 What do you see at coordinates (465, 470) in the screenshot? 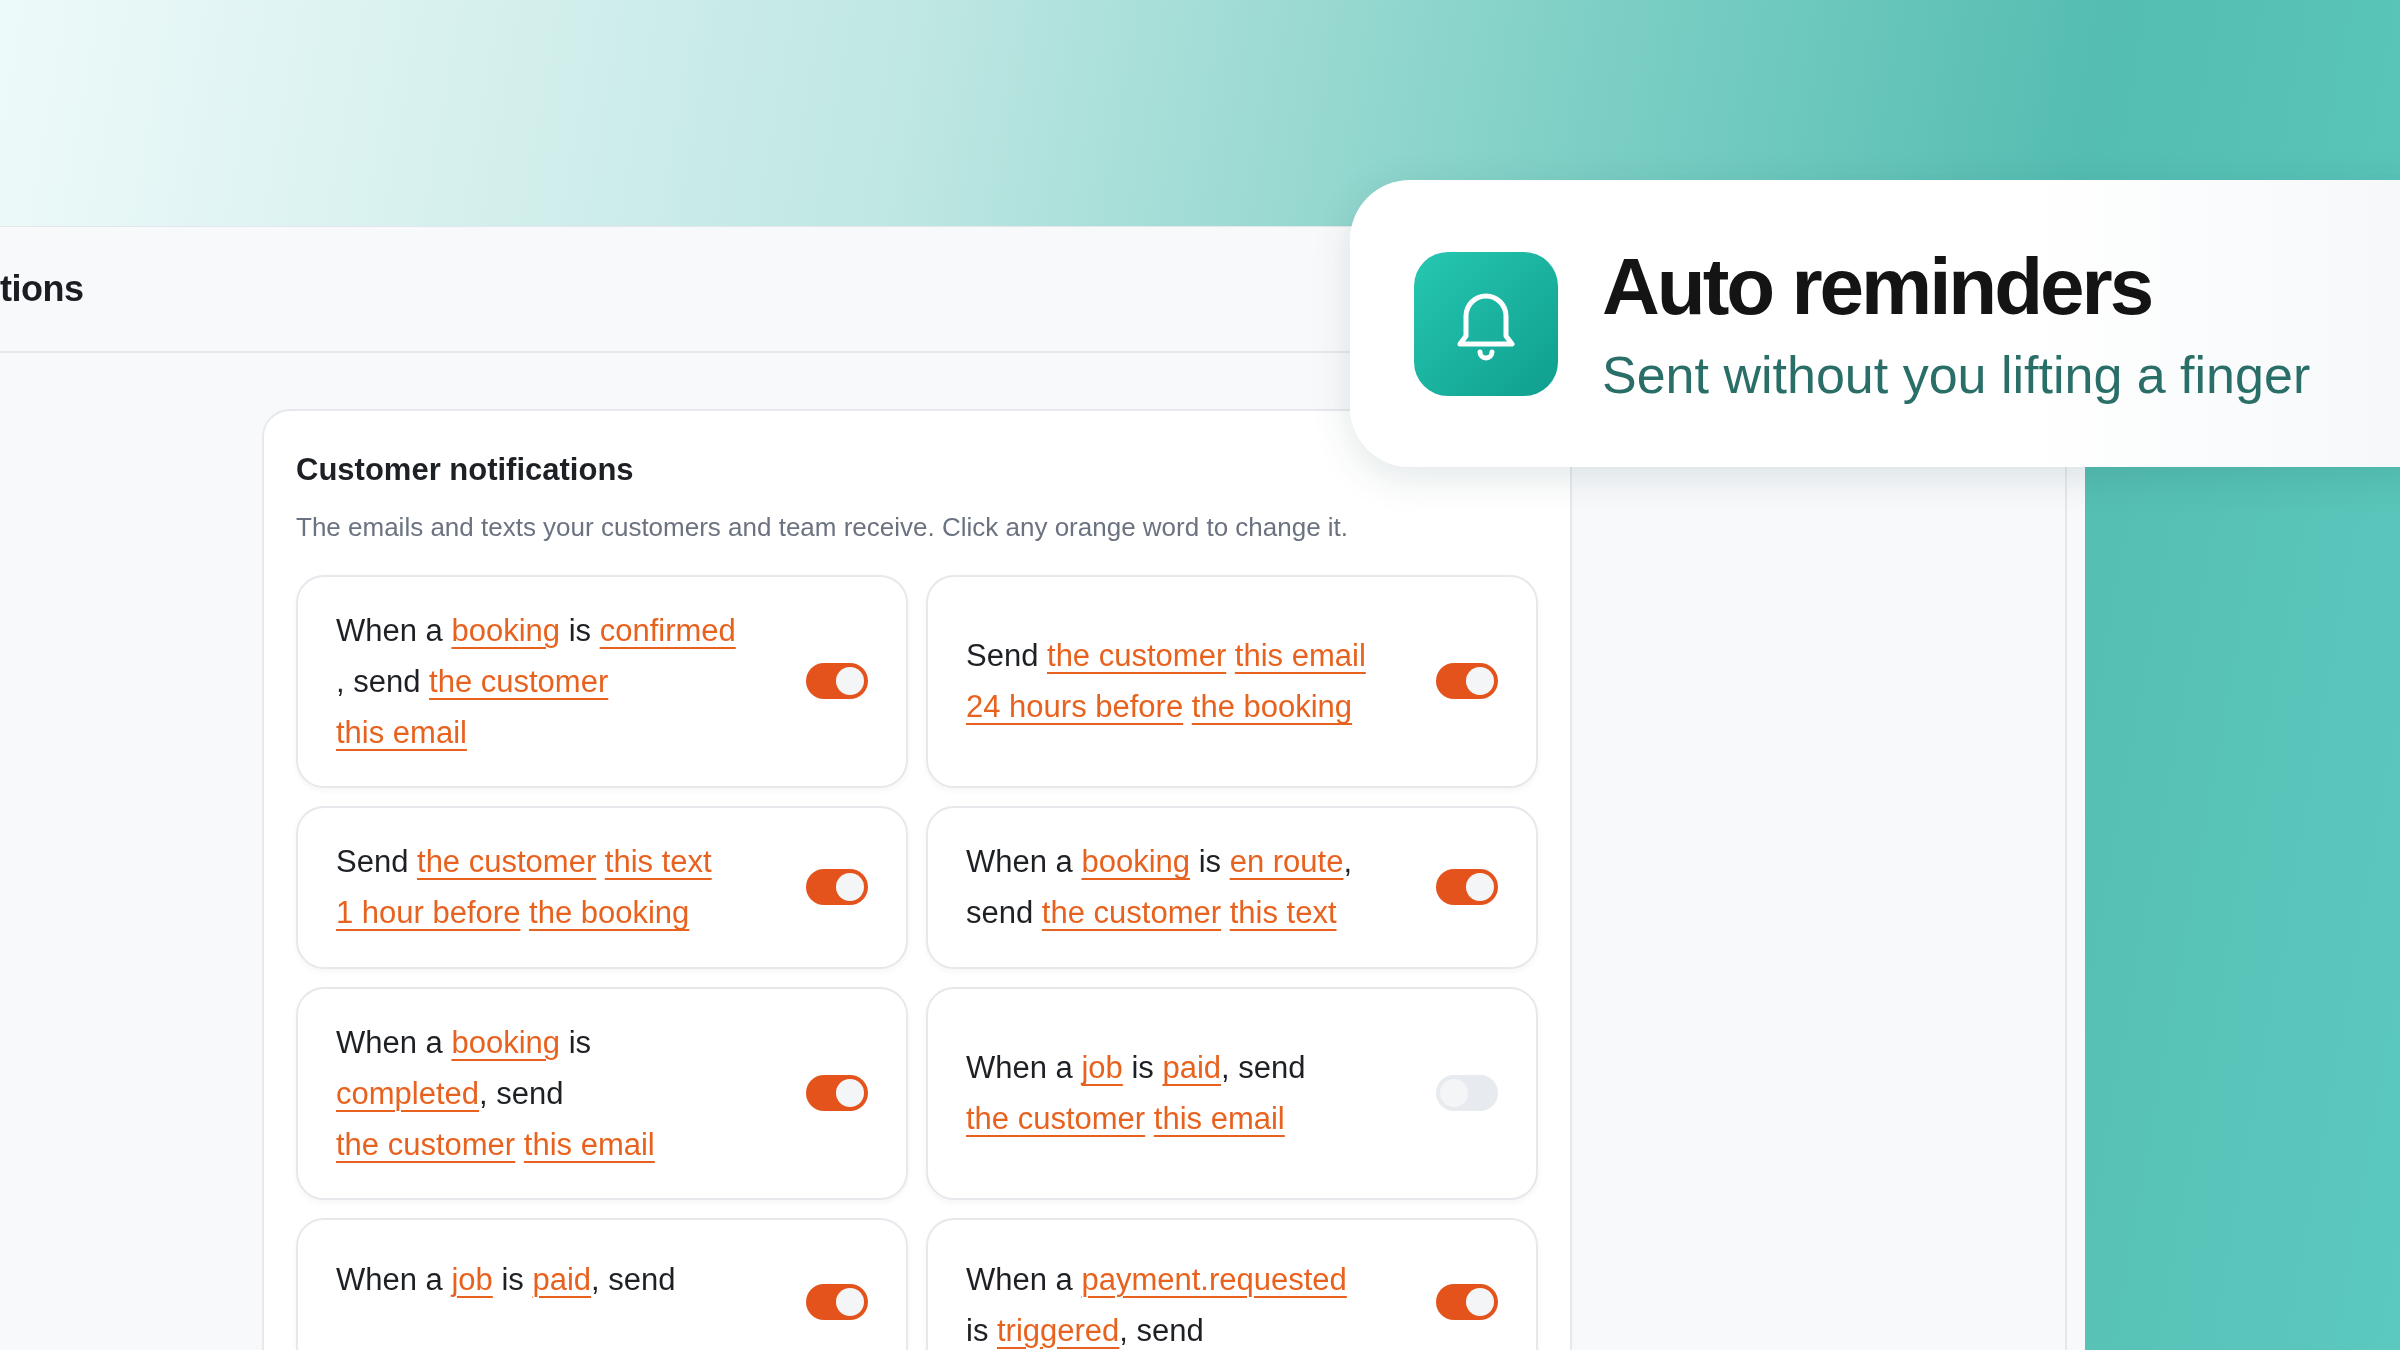
I see `section-title: Customer notifications` at bounding box center [465, 470].